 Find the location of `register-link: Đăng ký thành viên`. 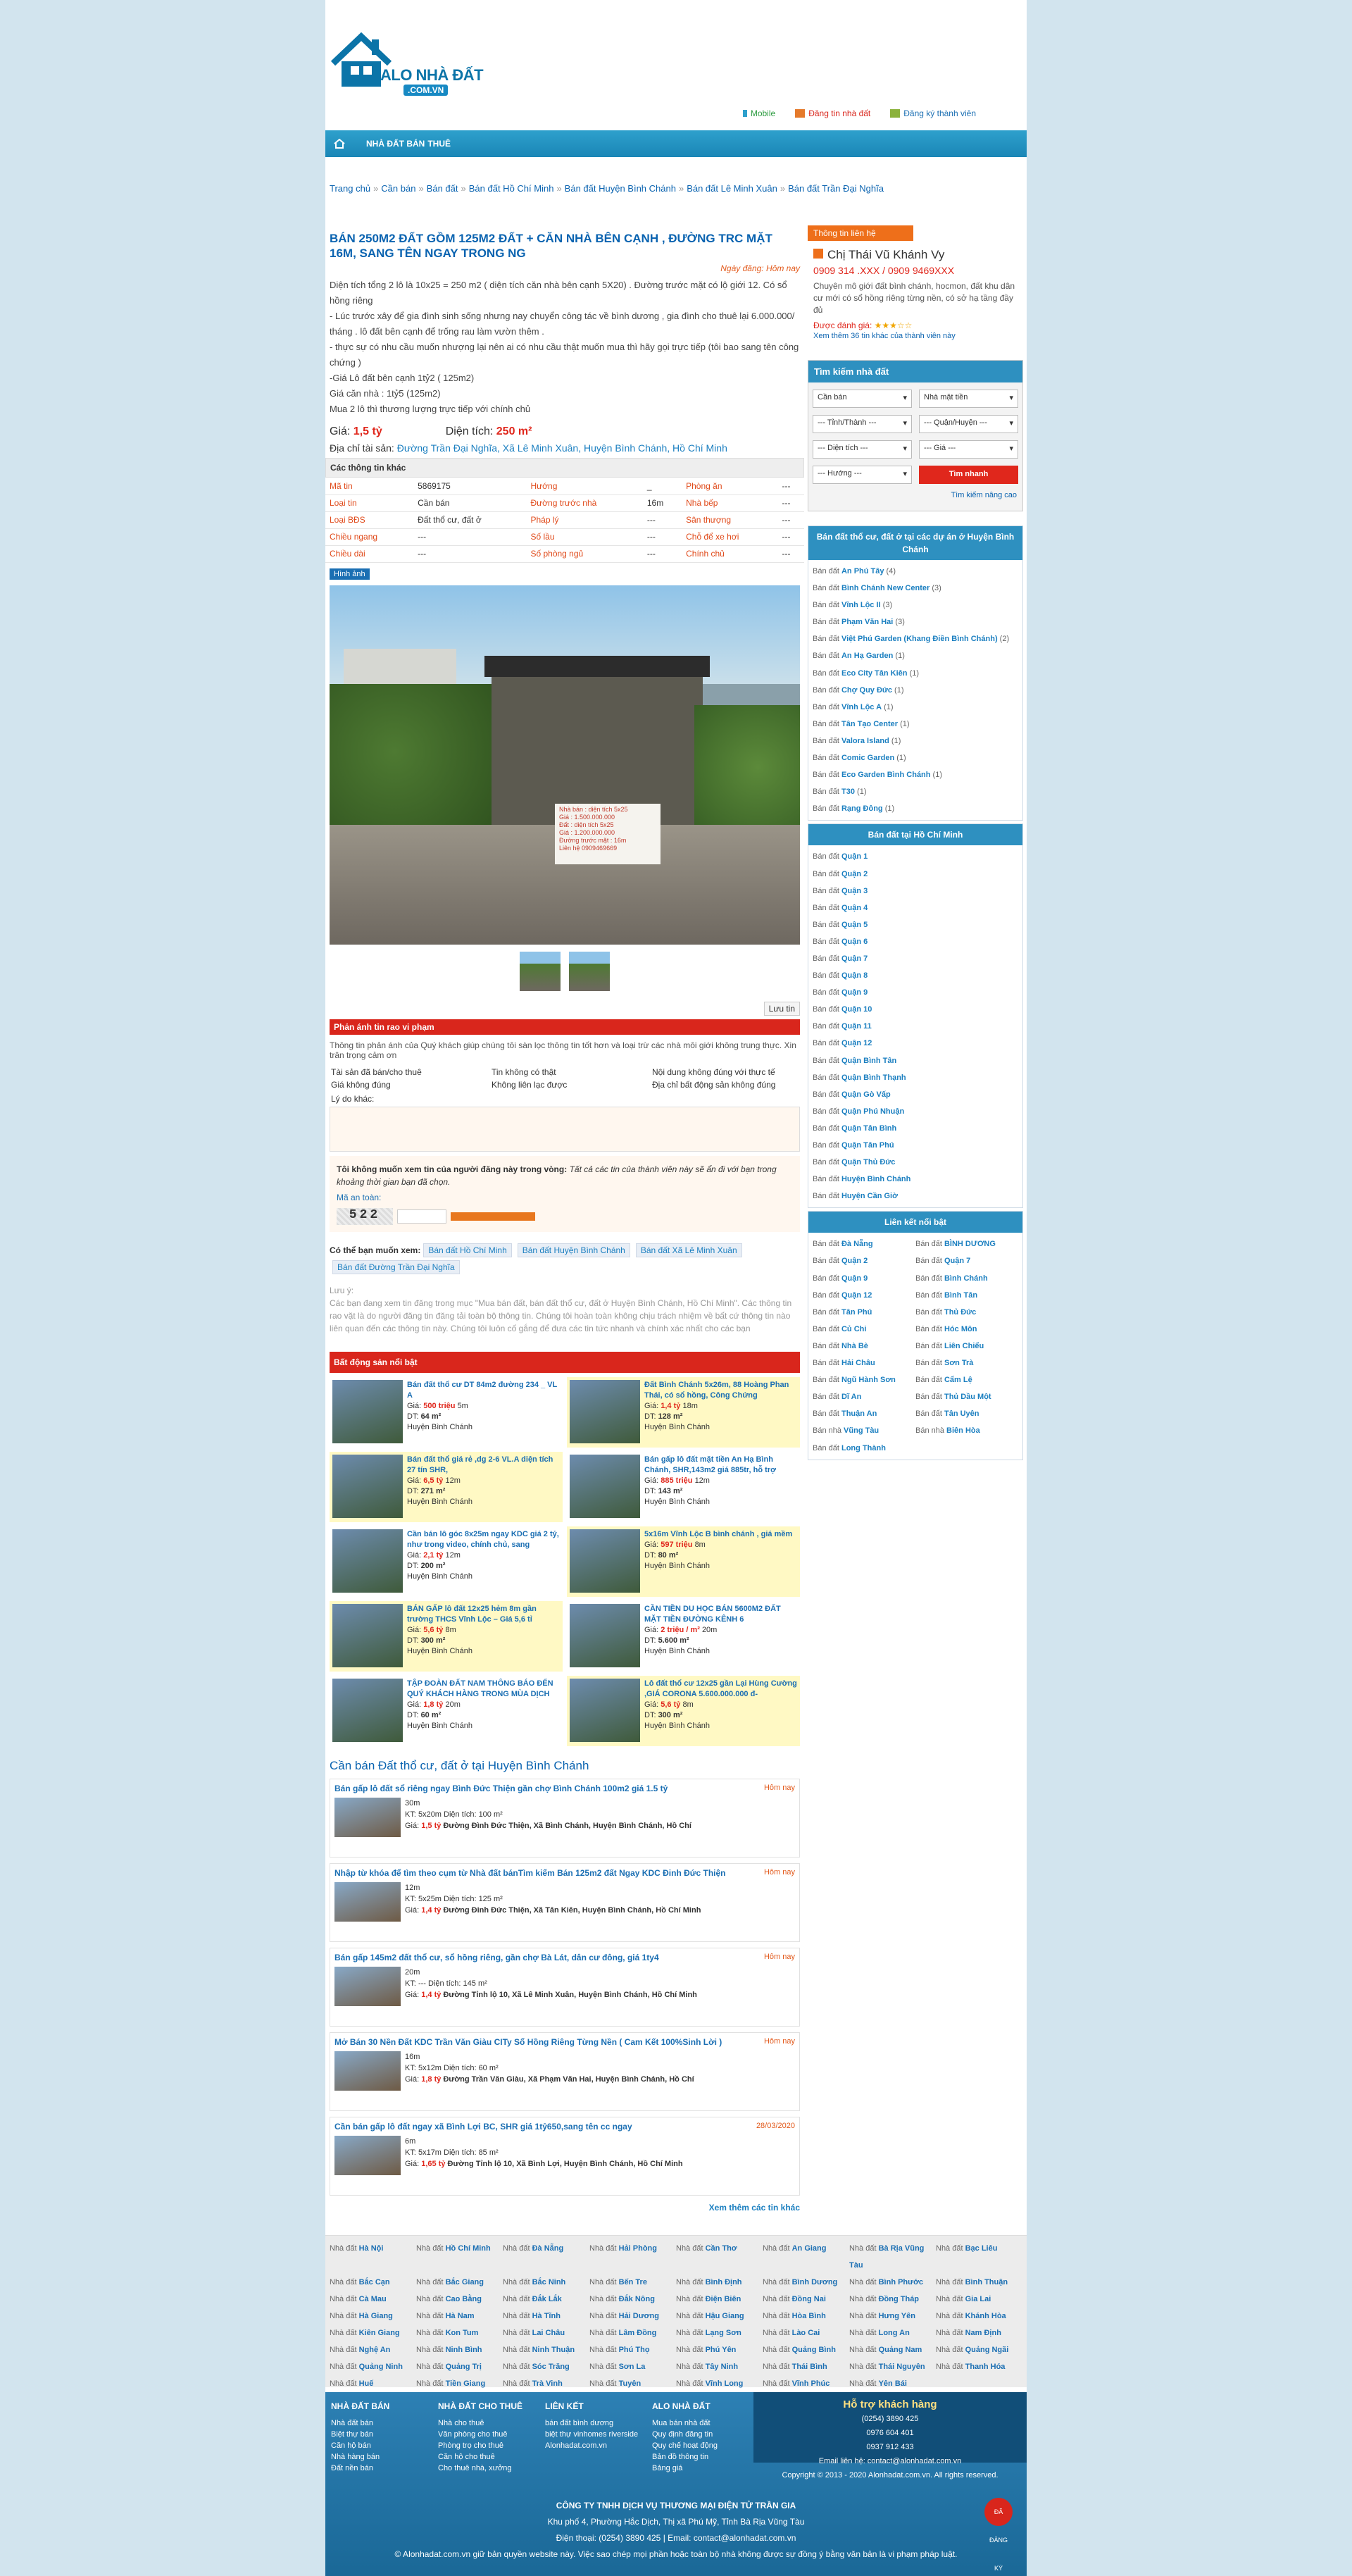

register-link: Đăng ký thành viên is located at coordinates (933, 113).